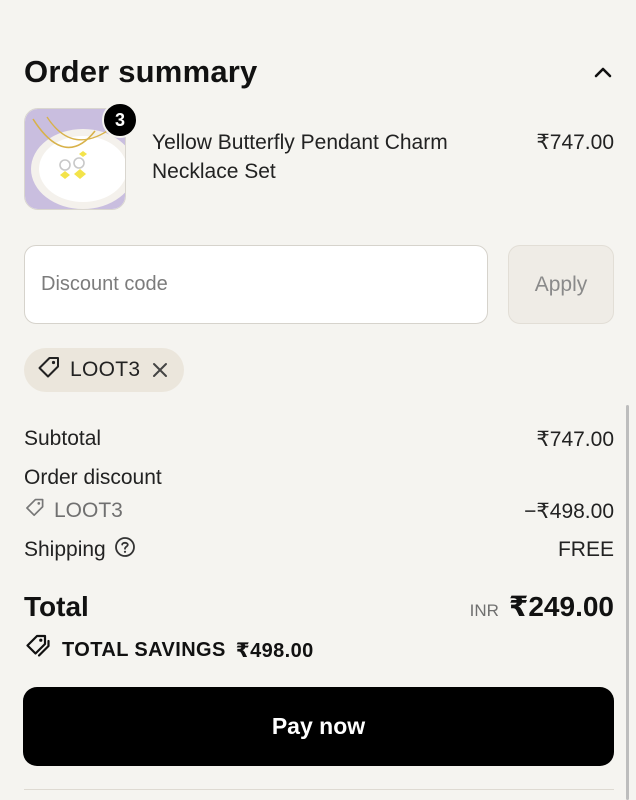  What do you see at coordinates (575, 142) in the screenshot?
I see `product-price: ₹747.00` at bounding box center [575, 142].